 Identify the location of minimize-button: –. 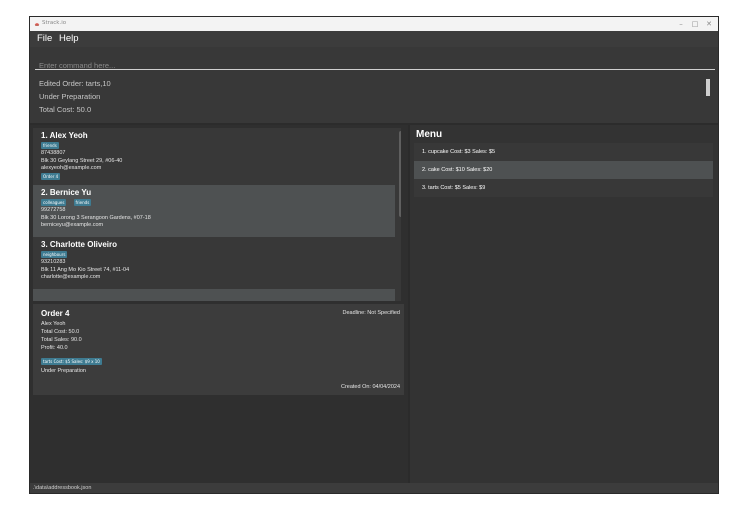
(681, 24).